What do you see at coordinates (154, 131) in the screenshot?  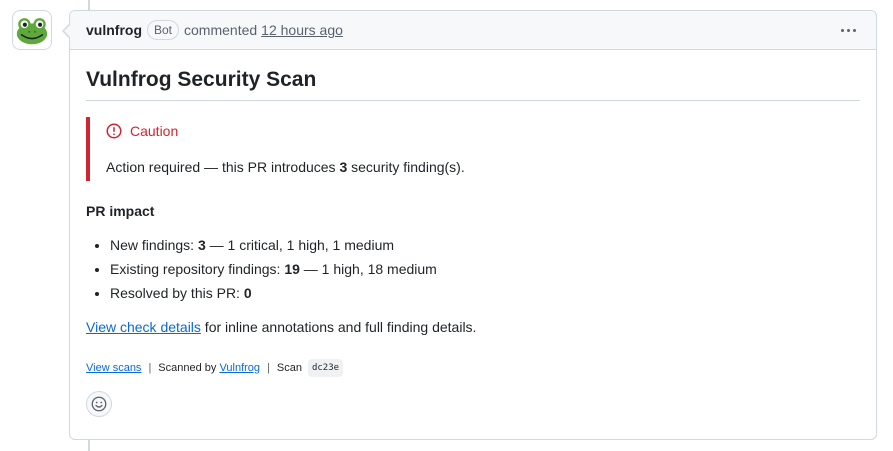 I see `alert-title: Caution` at bounding box center [154, 131].